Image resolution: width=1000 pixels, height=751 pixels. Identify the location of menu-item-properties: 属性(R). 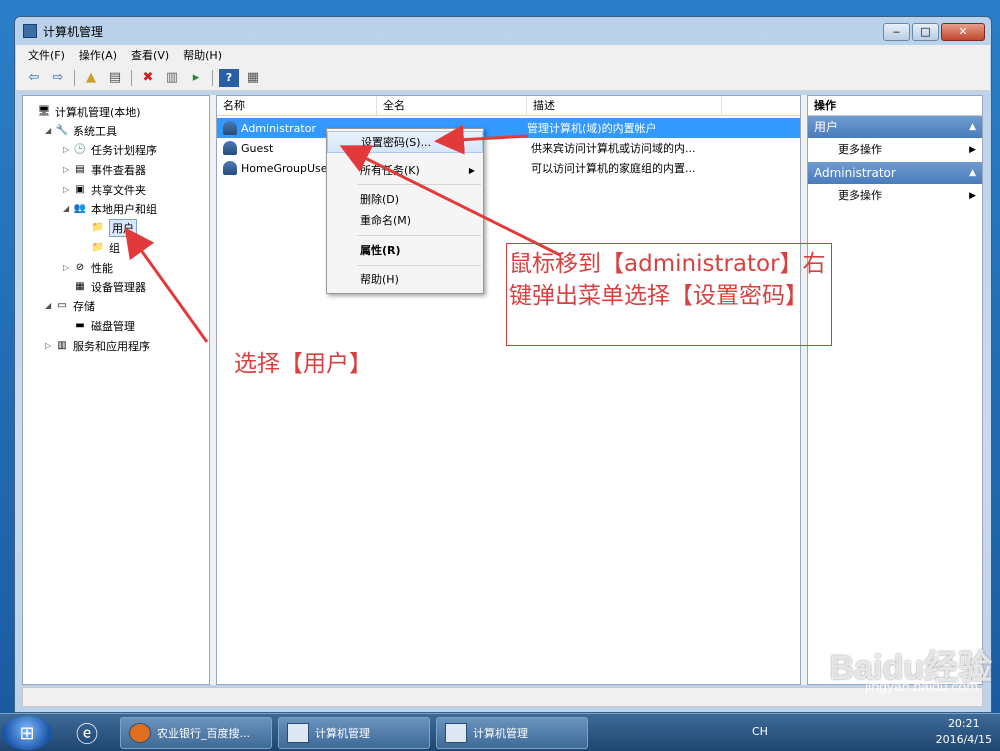
(405, 251).